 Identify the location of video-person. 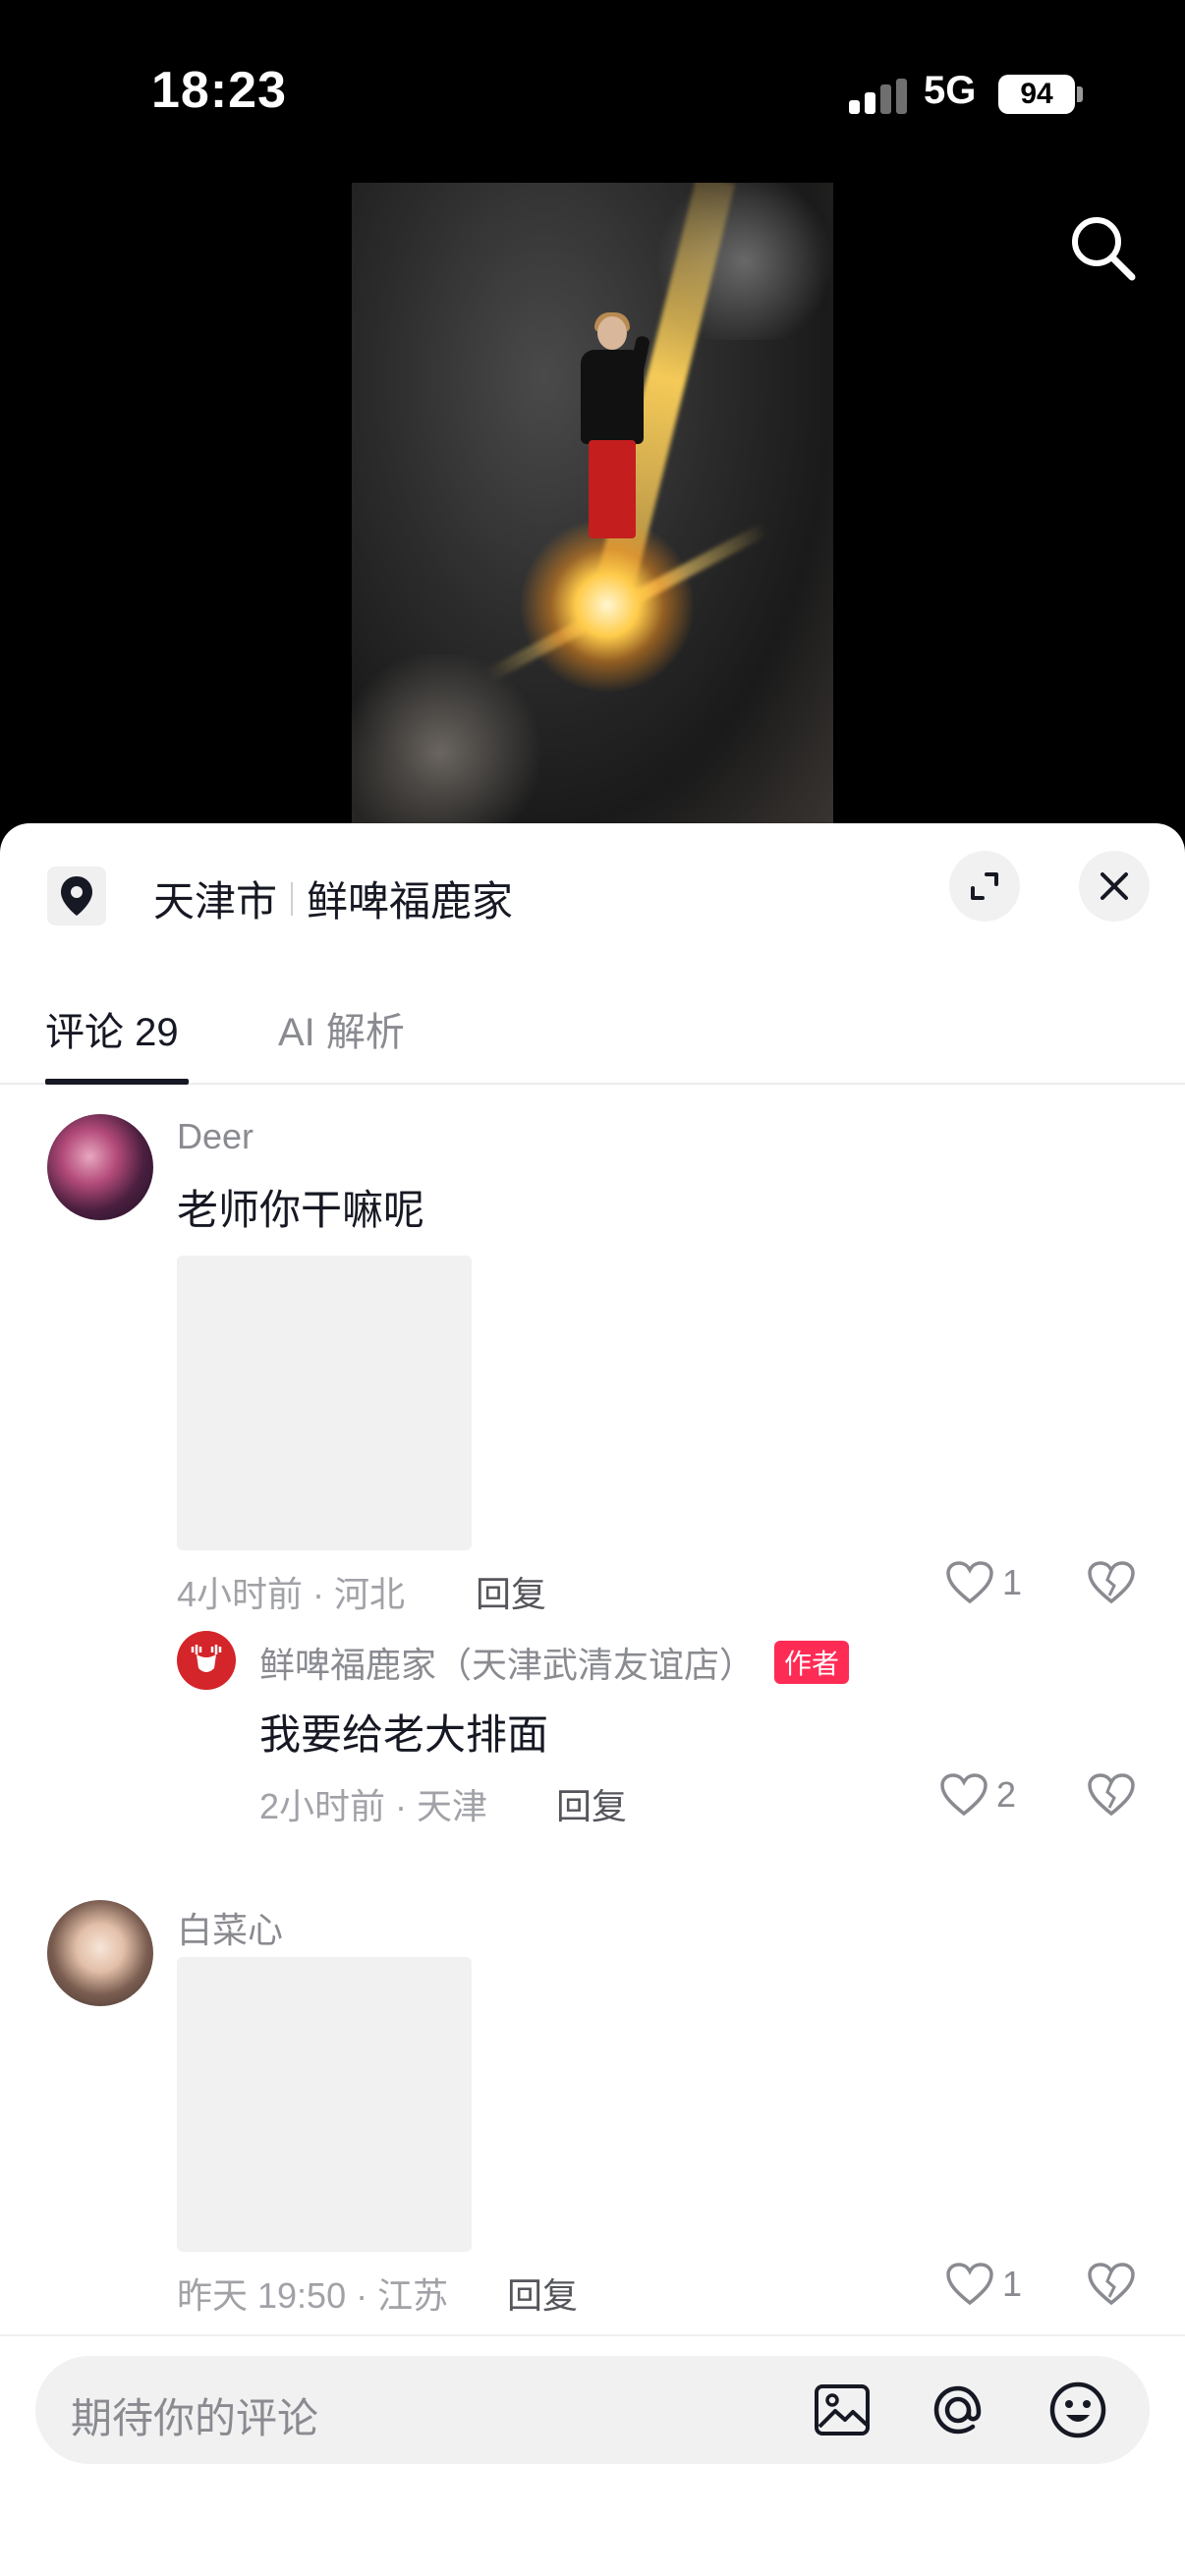
(612, 427).